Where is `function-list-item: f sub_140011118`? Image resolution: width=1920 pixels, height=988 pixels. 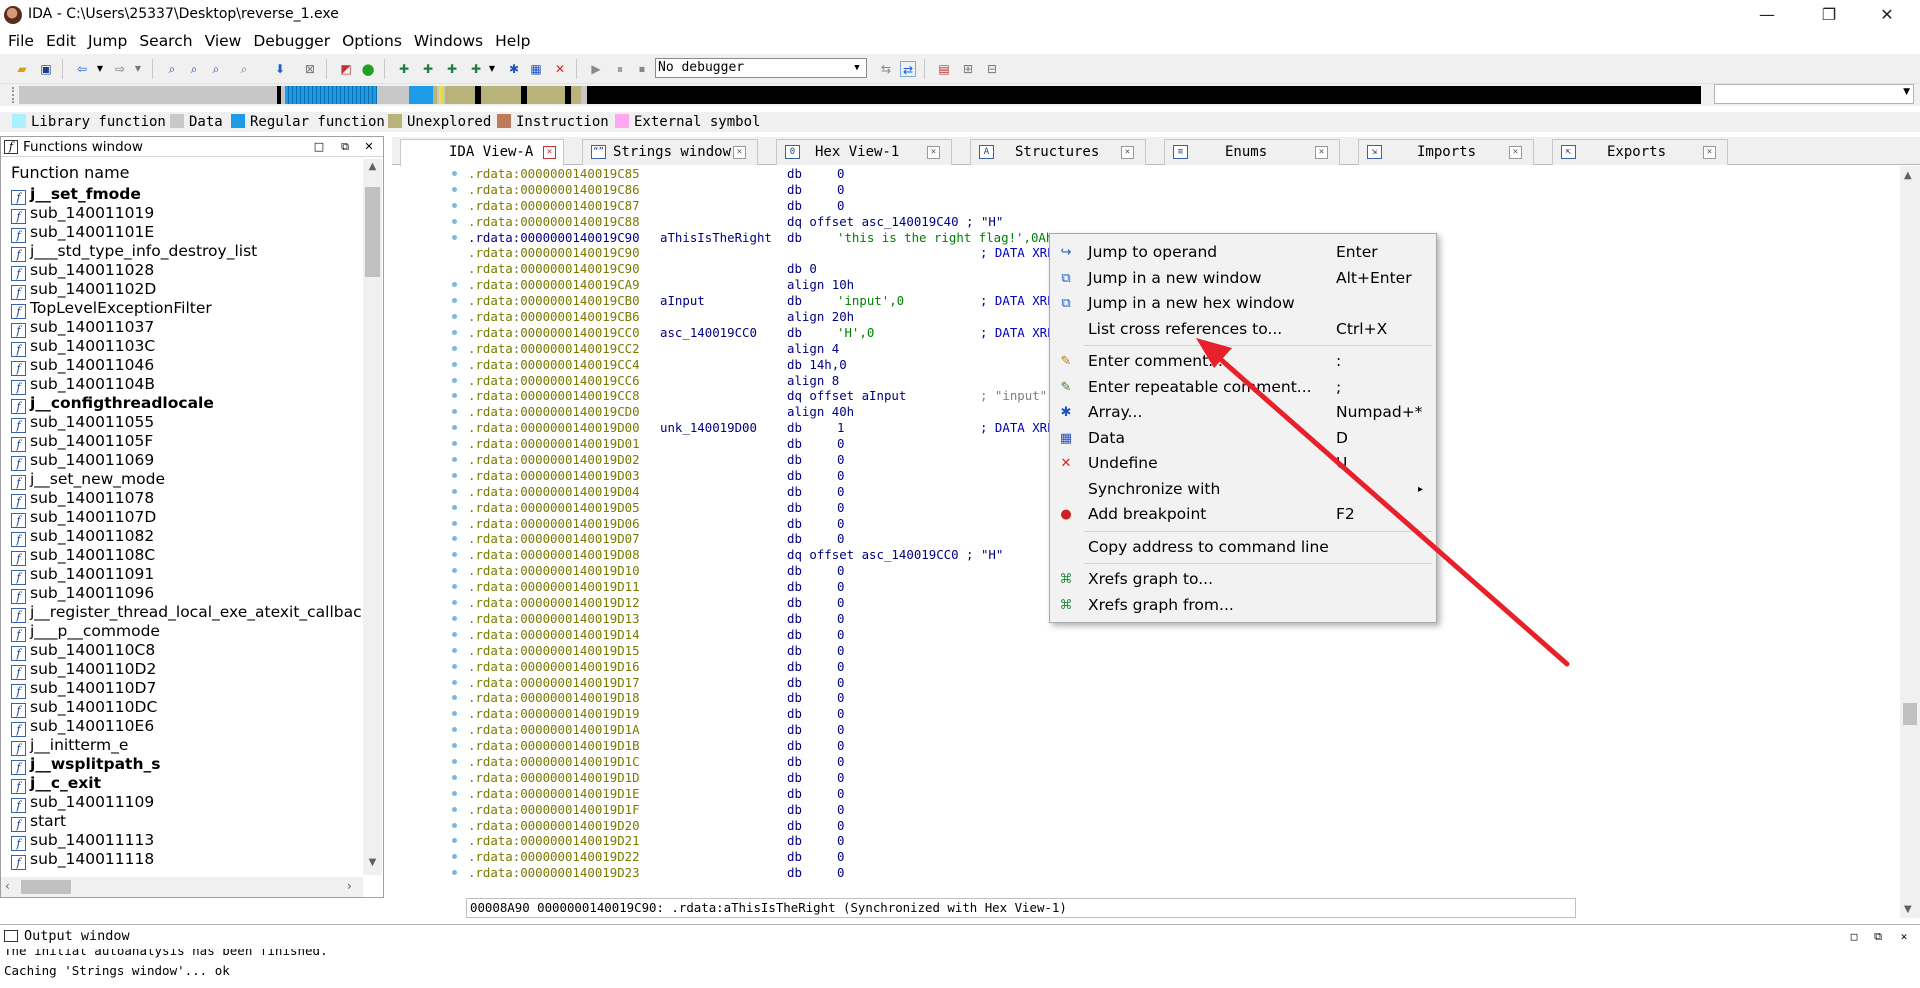 function-list-item: f sub_140011118 is located at coordinates (187, 860).